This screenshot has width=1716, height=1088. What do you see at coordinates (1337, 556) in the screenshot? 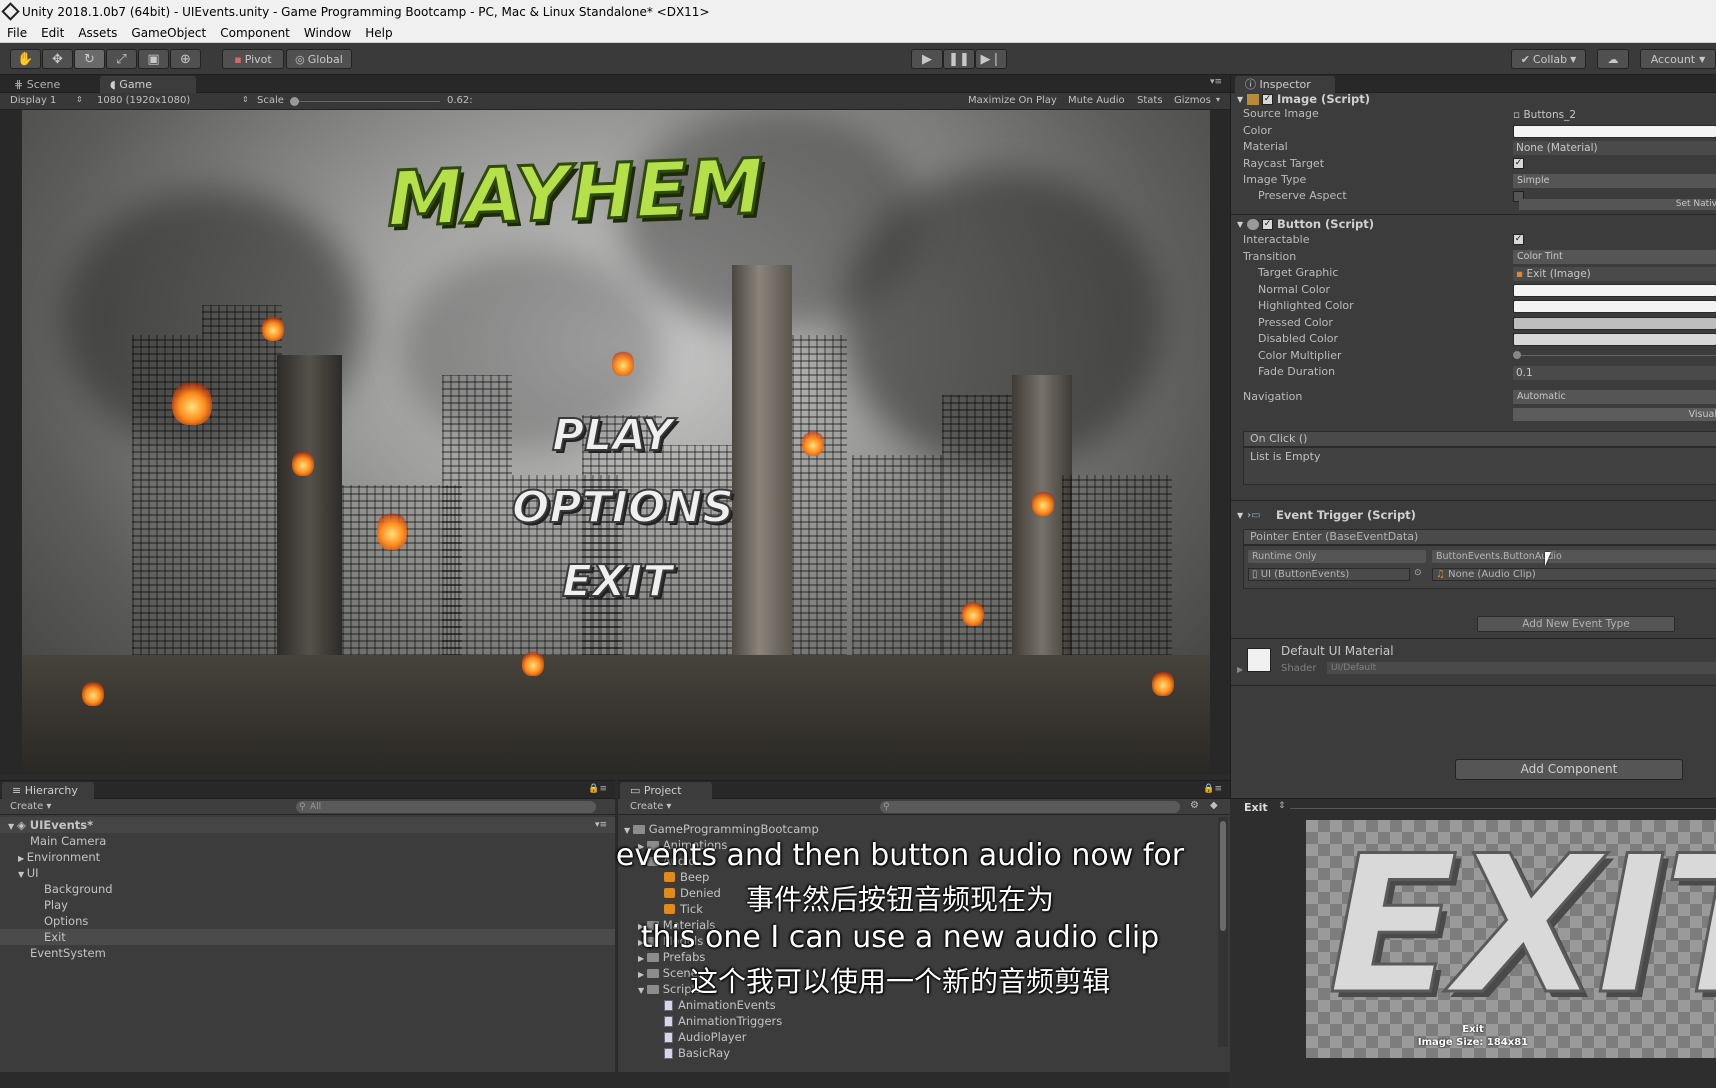
I see `runtime-only-select: Runtime Only` at bounding box center [1337, 556].